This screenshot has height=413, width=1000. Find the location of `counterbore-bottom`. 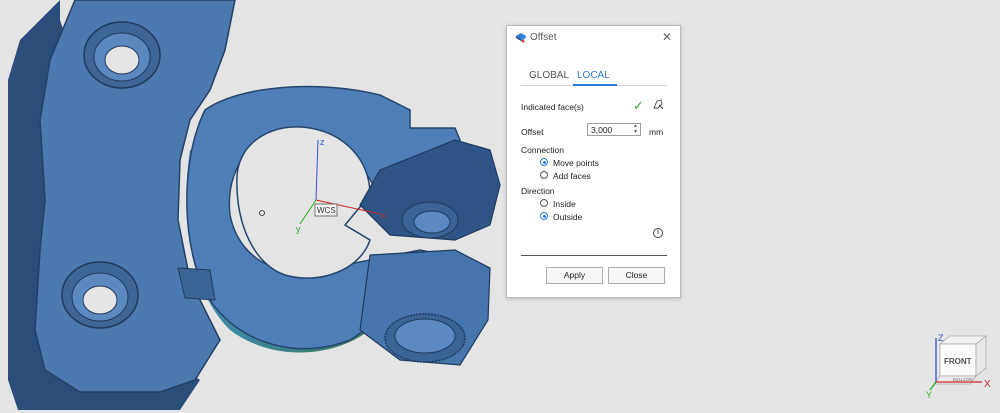

counterbore-bottom is located at coordinates (100, 295).